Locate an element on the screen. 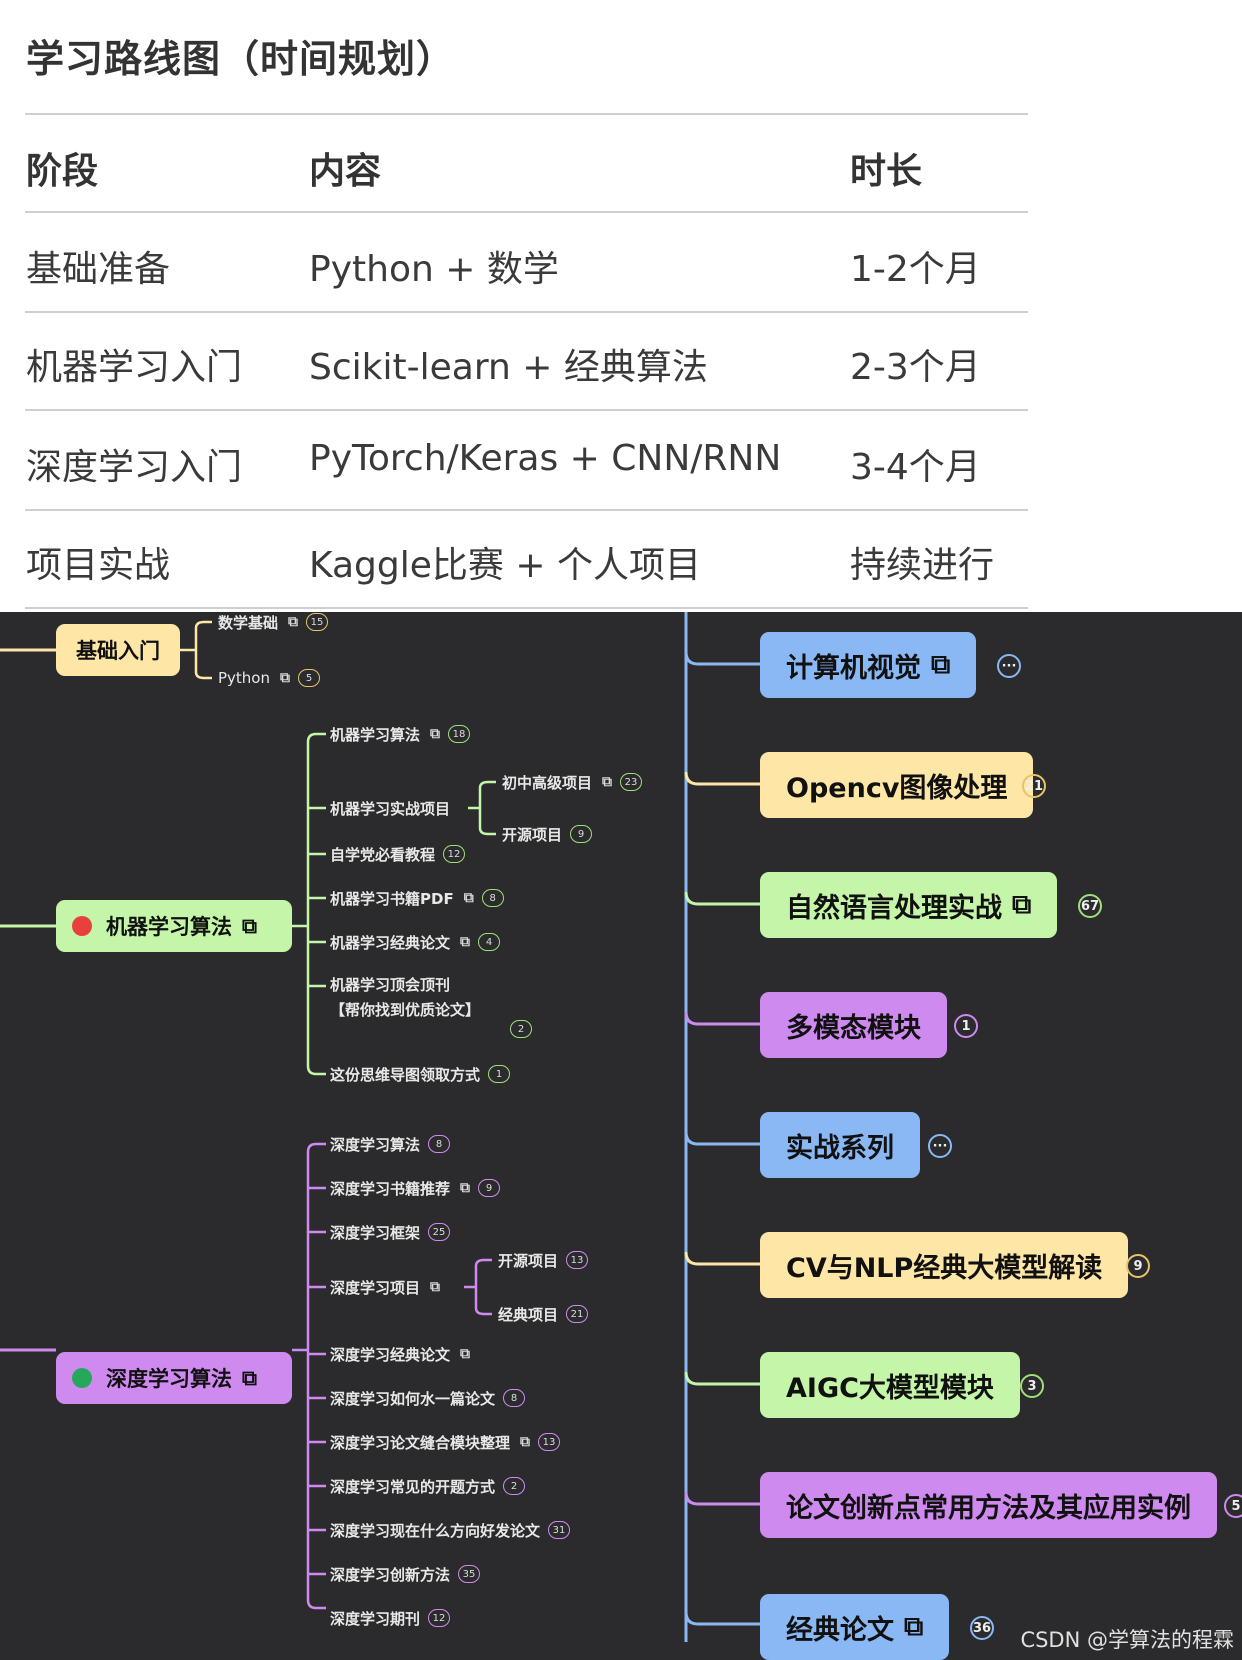  leaf-ml-graded-projects: 初中高级项目 ⧉ 23 is located at coordinates (572, 782).